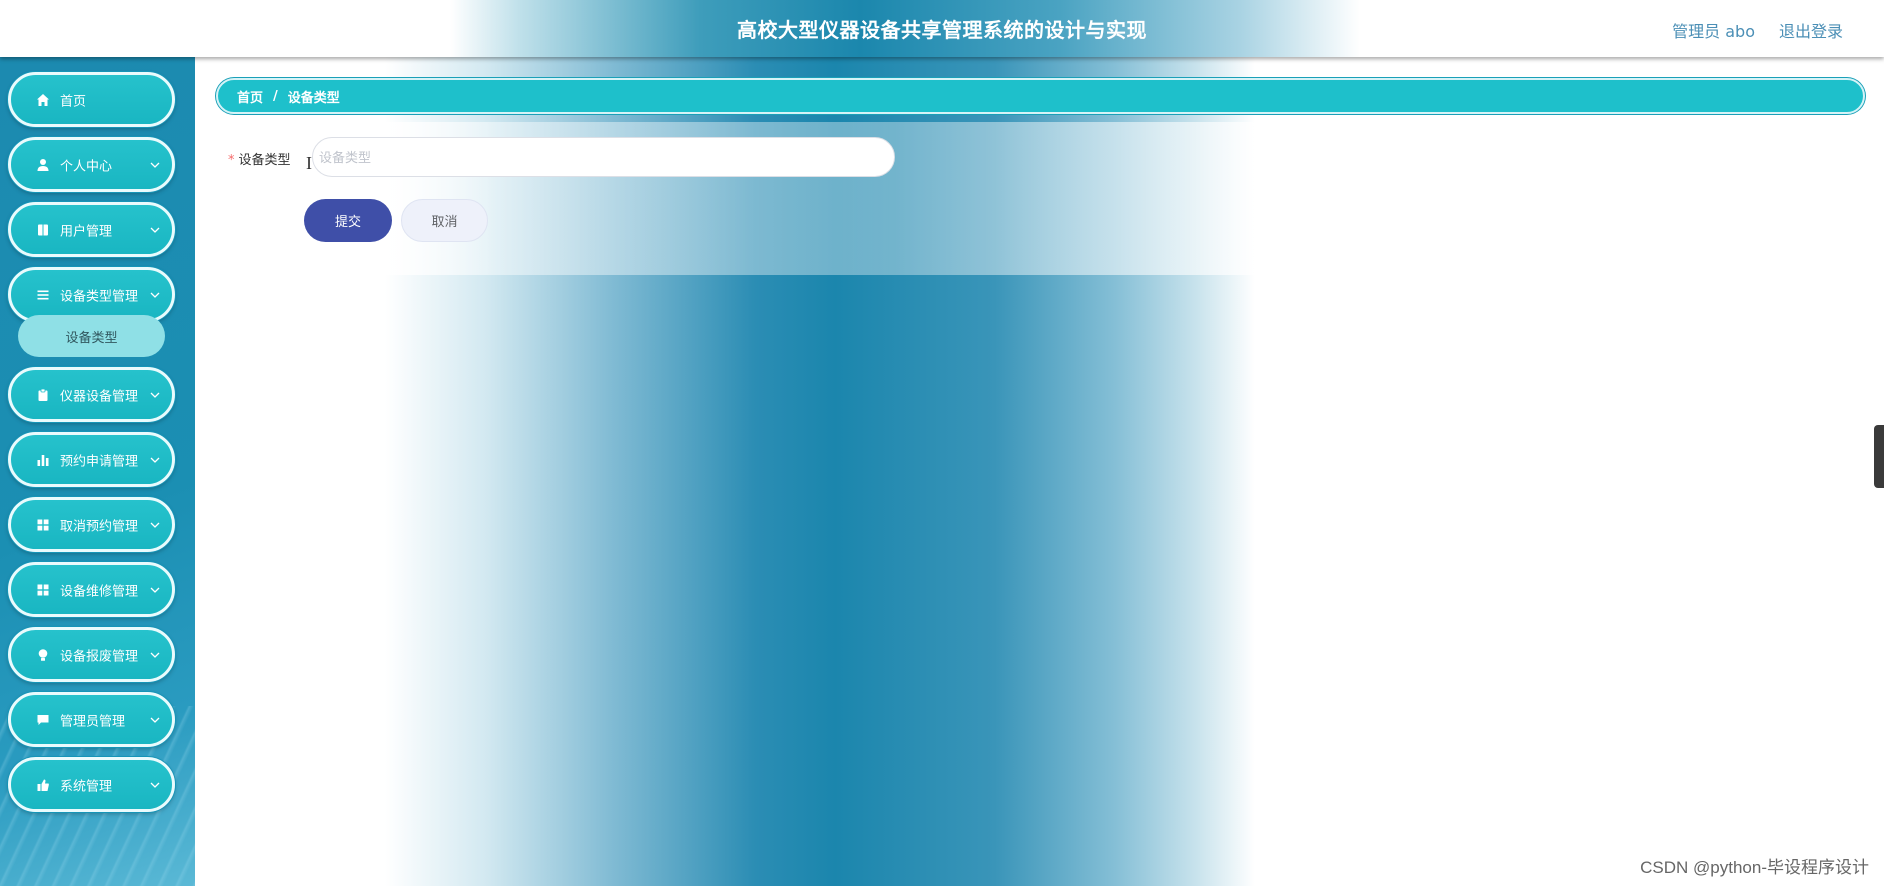 Image resolution: width=1884 pixels, height=886 pixels. I want to click on logout-button: 退出登录, so click(1811, 30).